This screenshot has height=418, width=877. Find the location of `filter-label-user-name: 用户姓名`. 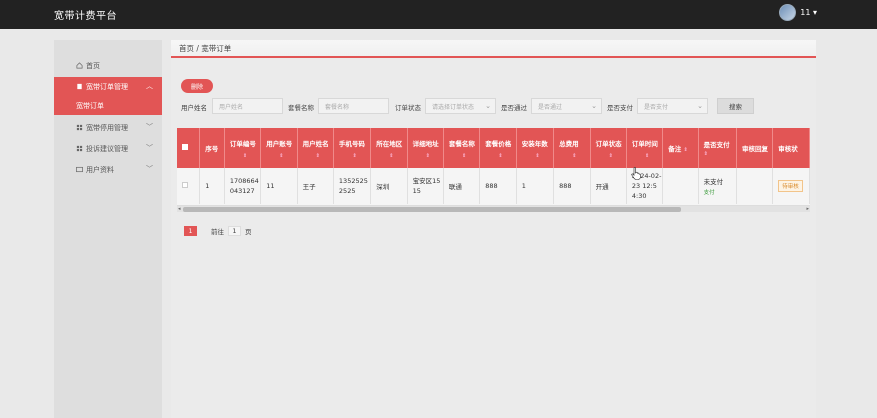

filter-label-user-name: 用户姓名 is located at coordinates (194, 108).